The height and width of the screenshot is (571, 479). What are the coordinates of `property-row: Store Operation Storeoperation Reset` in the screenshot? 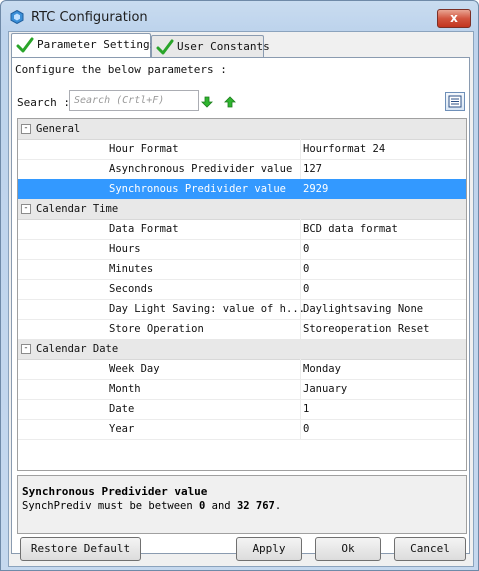 It's located at (242, 329).